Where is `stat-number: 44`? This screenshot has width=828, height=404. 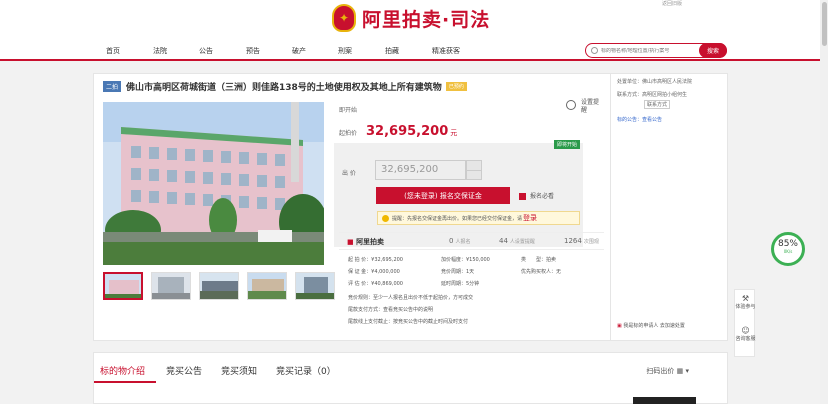
stat-number: 44 is located at coordinates (503, 241).